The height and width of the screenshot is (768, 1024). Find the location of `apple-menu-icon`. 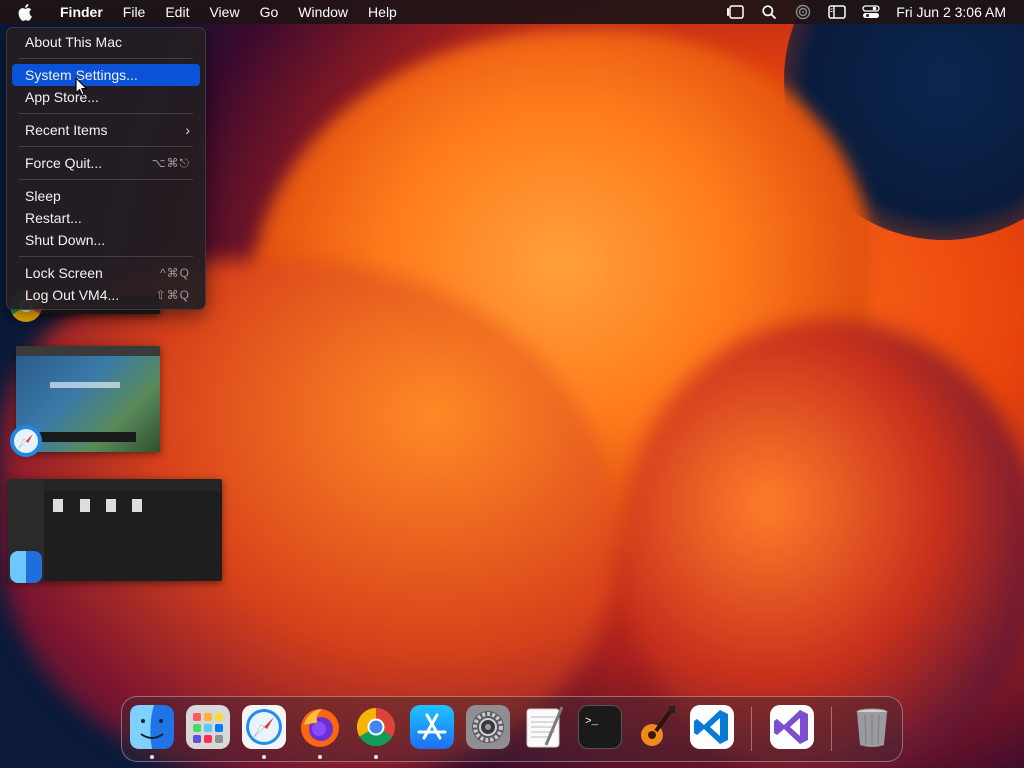

apple-menu-icon is located at coordinates (26, 12).